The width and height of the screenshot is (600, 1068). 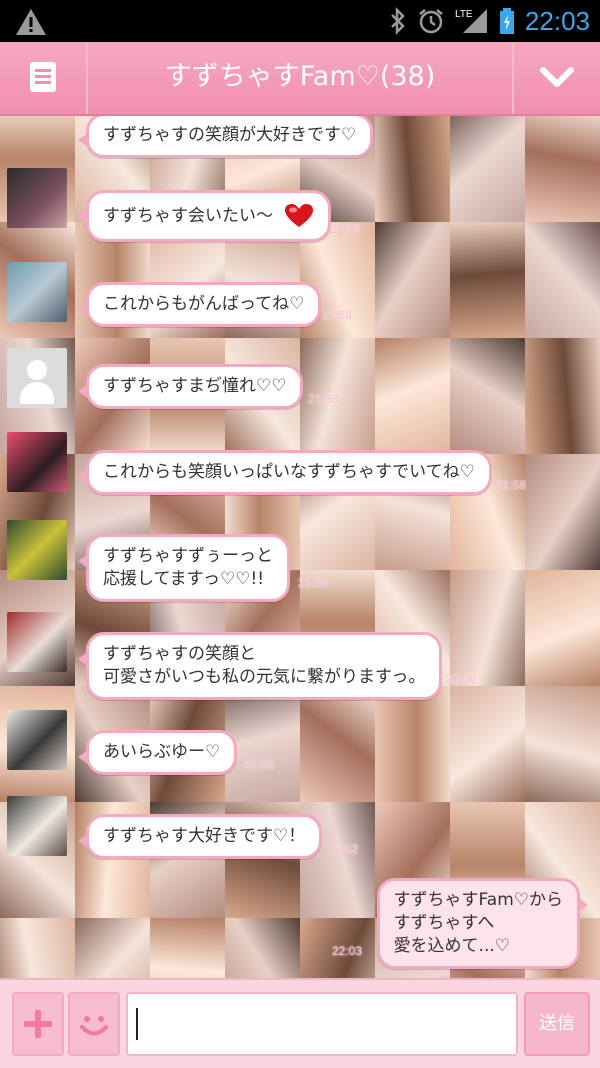 What do you see at coordinates (471, 21) in the screenshot?
I see `signal-icon: LTE` at bounding box center [471, 21].